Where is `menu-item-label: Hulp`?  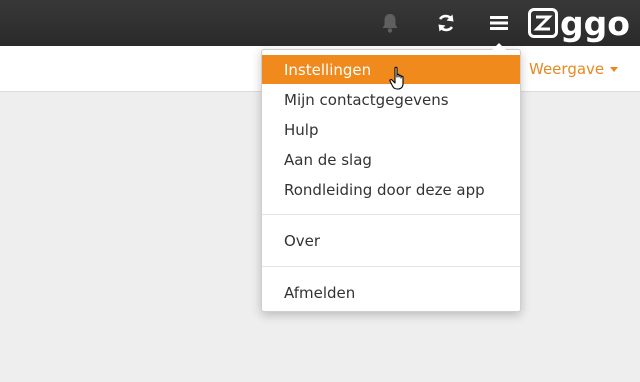
menu-item-label: Hulp is located at coordinates (301, 129).